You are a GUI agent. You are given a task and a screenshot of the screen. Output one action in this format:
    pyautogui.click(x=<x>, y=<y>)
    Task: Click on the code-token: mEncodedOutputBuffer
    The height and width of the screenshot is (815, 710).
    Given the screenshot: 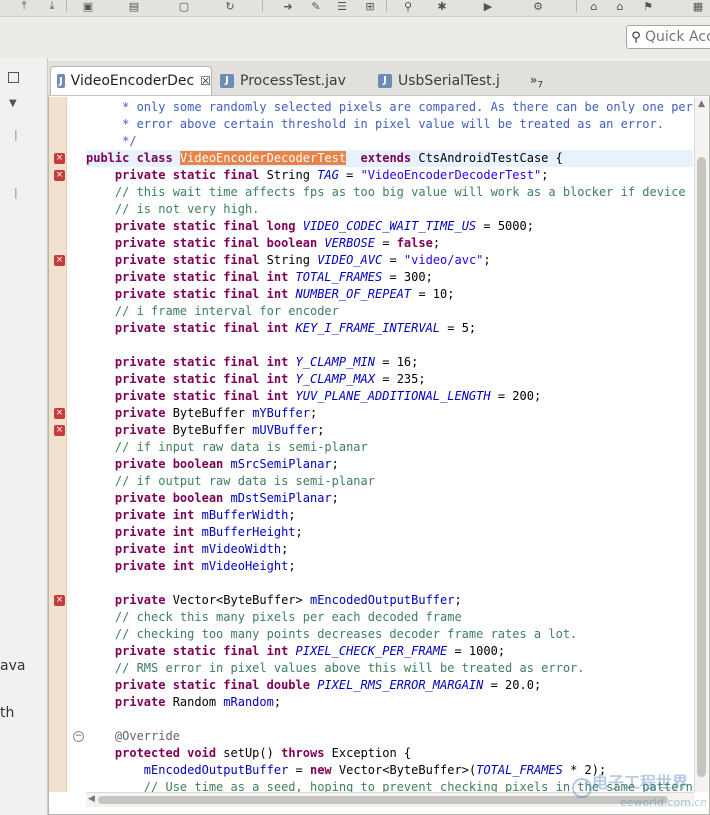 What is the action you would take?
    pyautogui.click(x=382, y=600)
    